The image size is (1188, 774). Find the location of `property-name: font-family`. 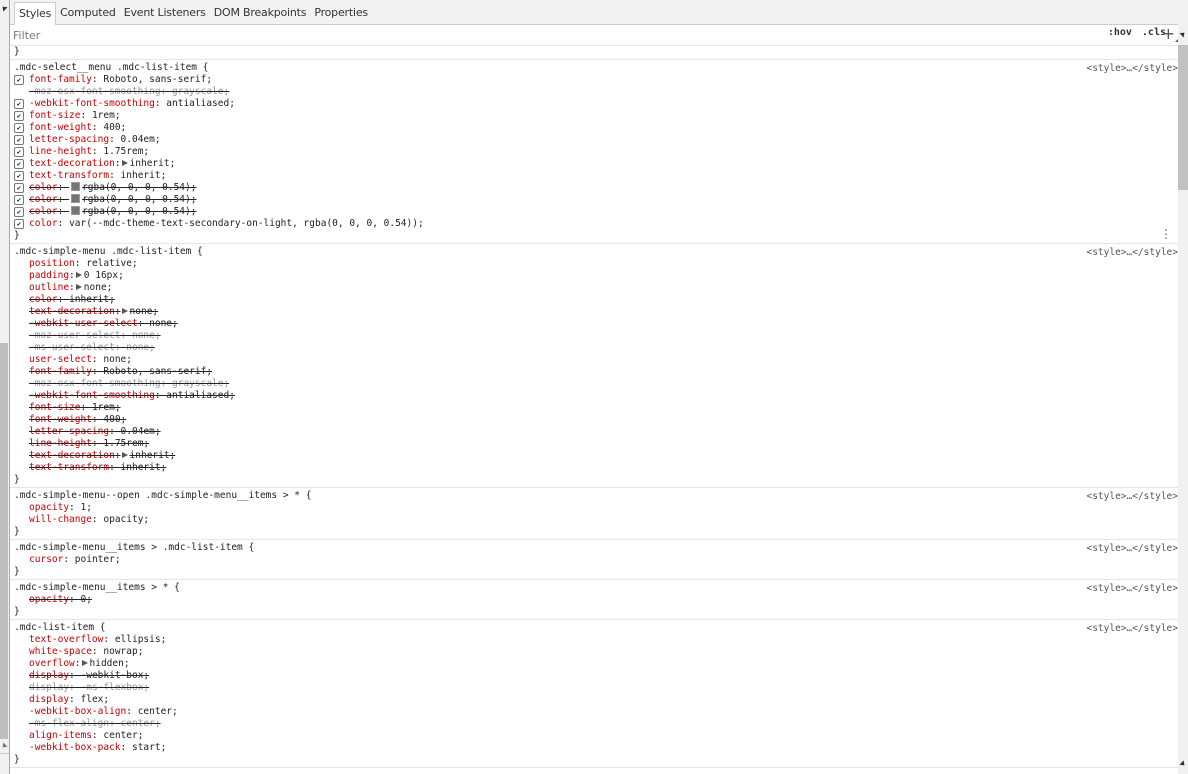

property-name: font-family is located at coordinates (60, 371).